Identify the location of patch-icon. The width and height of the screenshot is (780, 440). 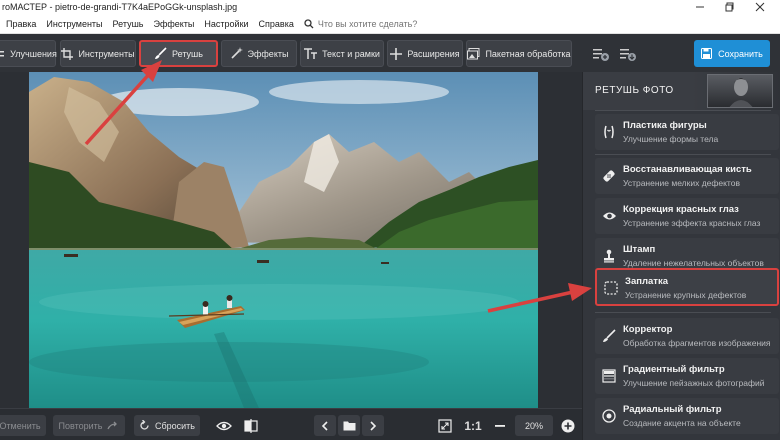
(611, 288).